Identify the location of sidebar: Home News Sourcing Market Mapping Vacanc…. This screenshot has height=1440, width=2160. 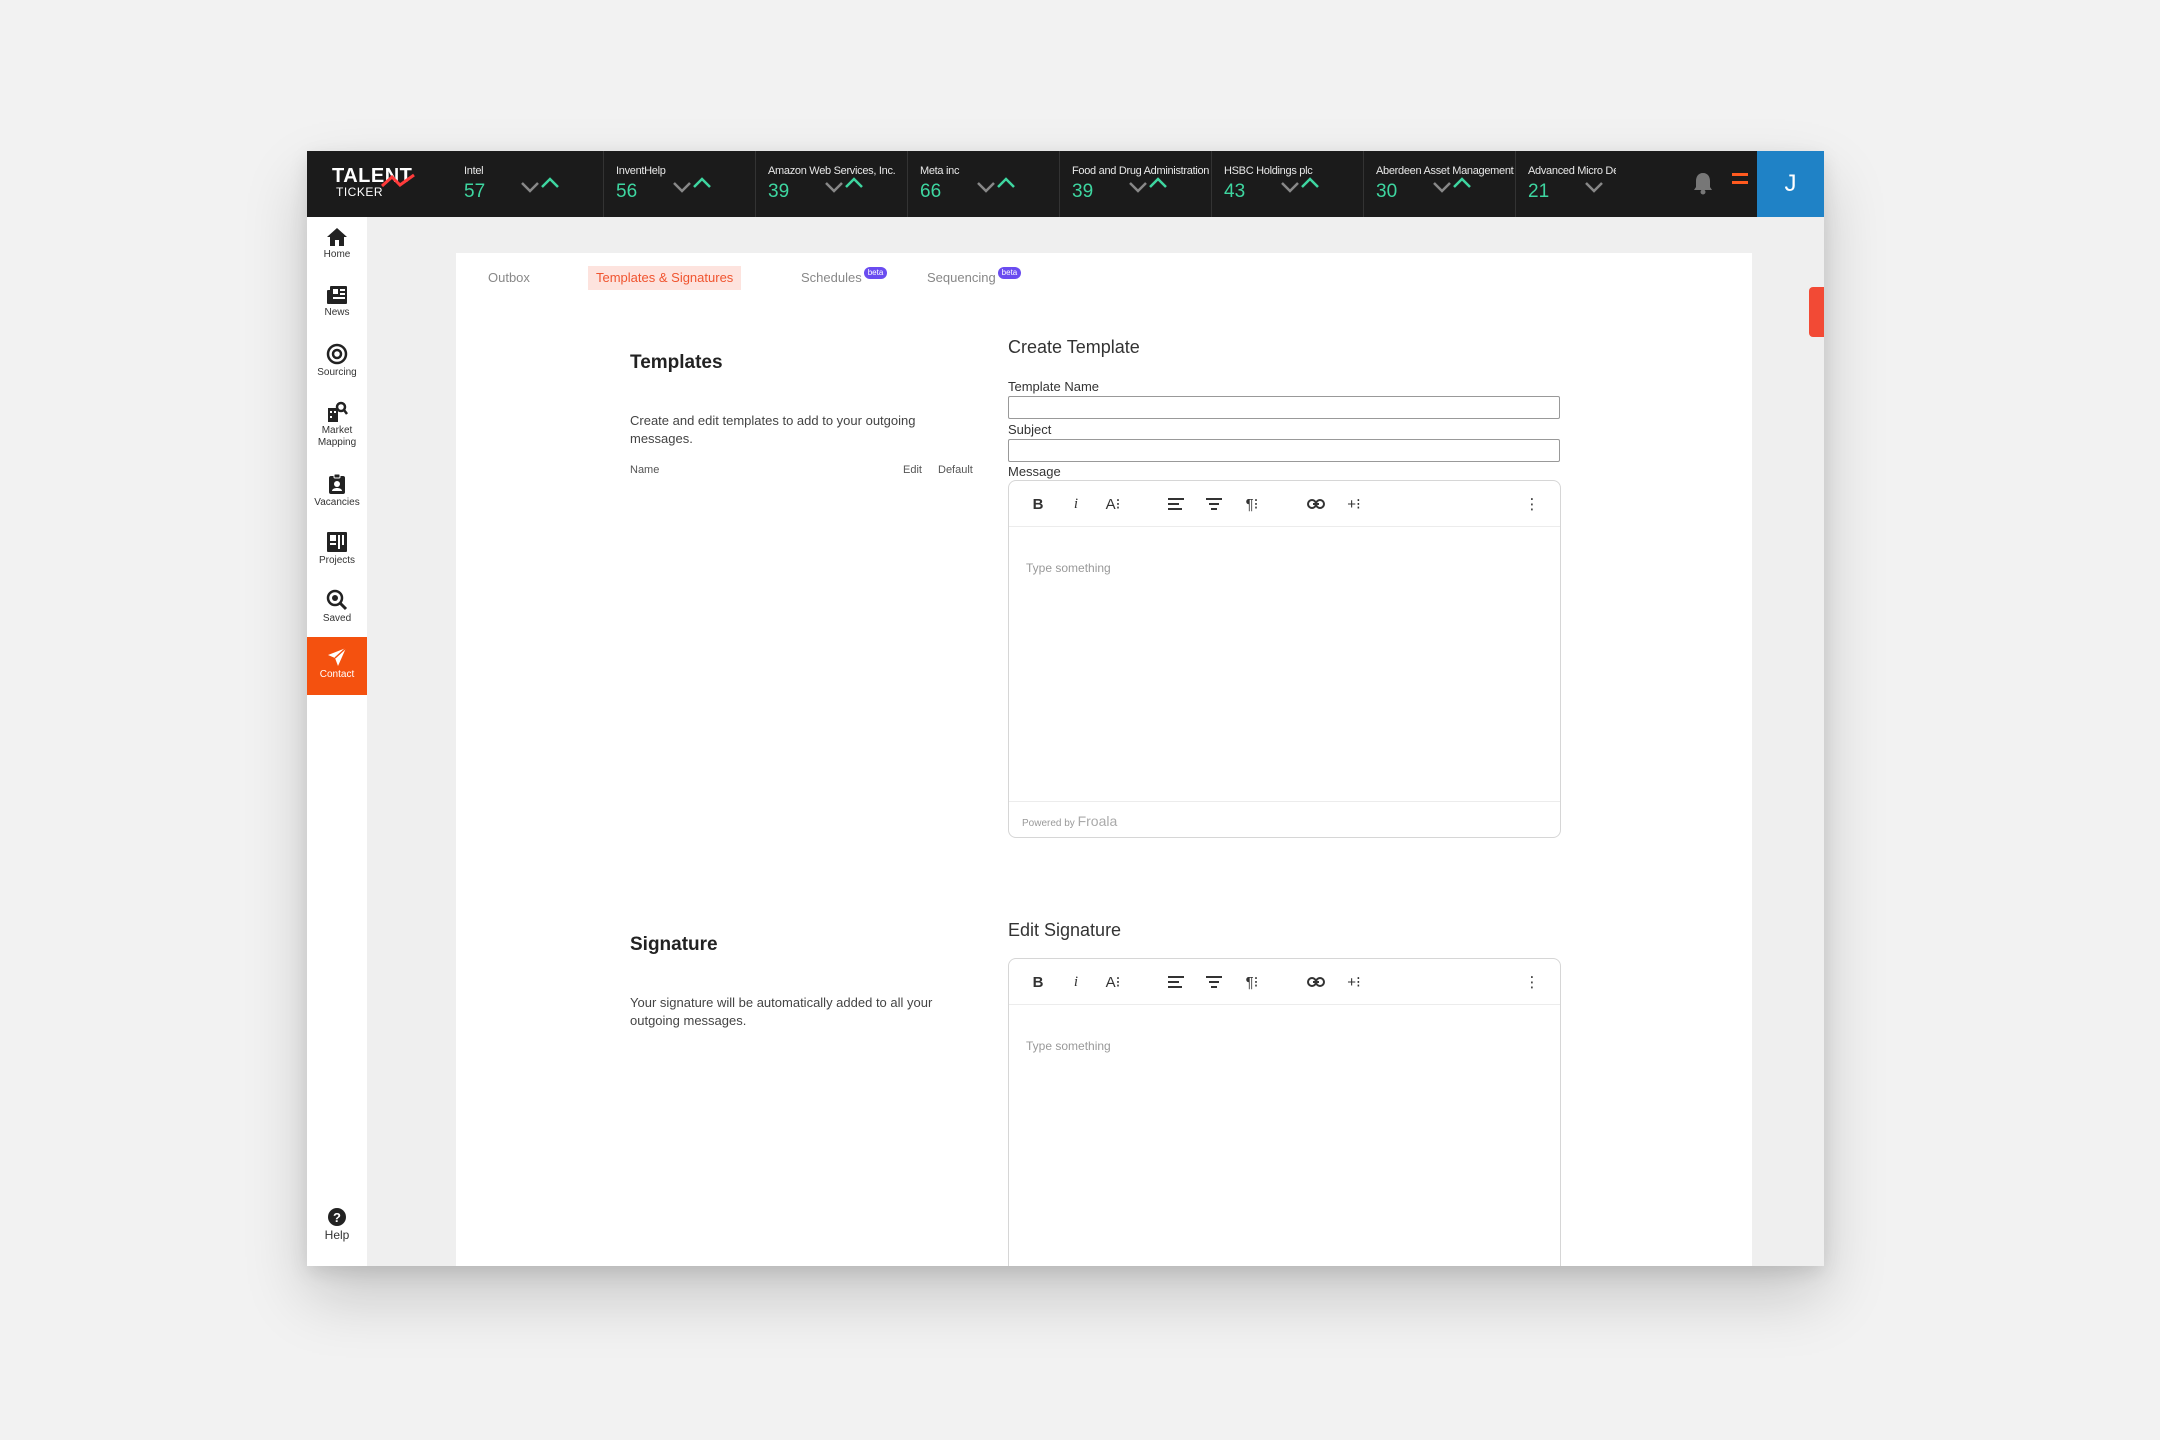
(337, 741).